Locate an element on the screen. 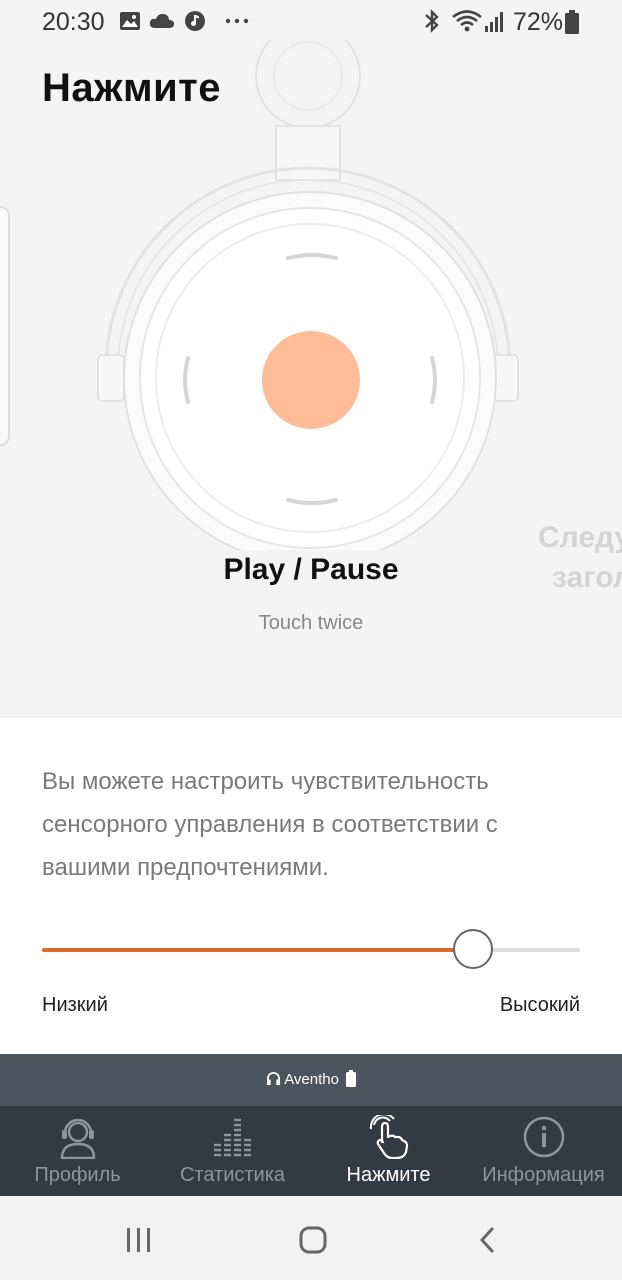 This screenshot has height=1280, width=622. device-battery-icon is located at coordinates (351, 1078).